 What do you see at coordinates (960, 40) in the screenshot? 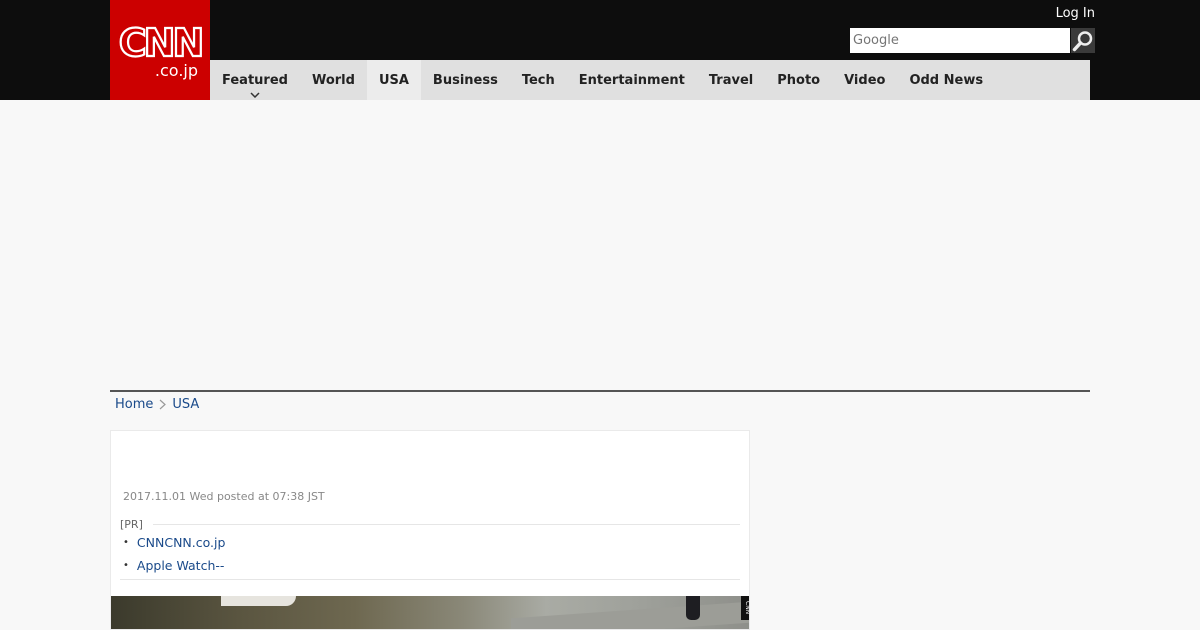
I see `search-input` at bounding box center [960, 40].